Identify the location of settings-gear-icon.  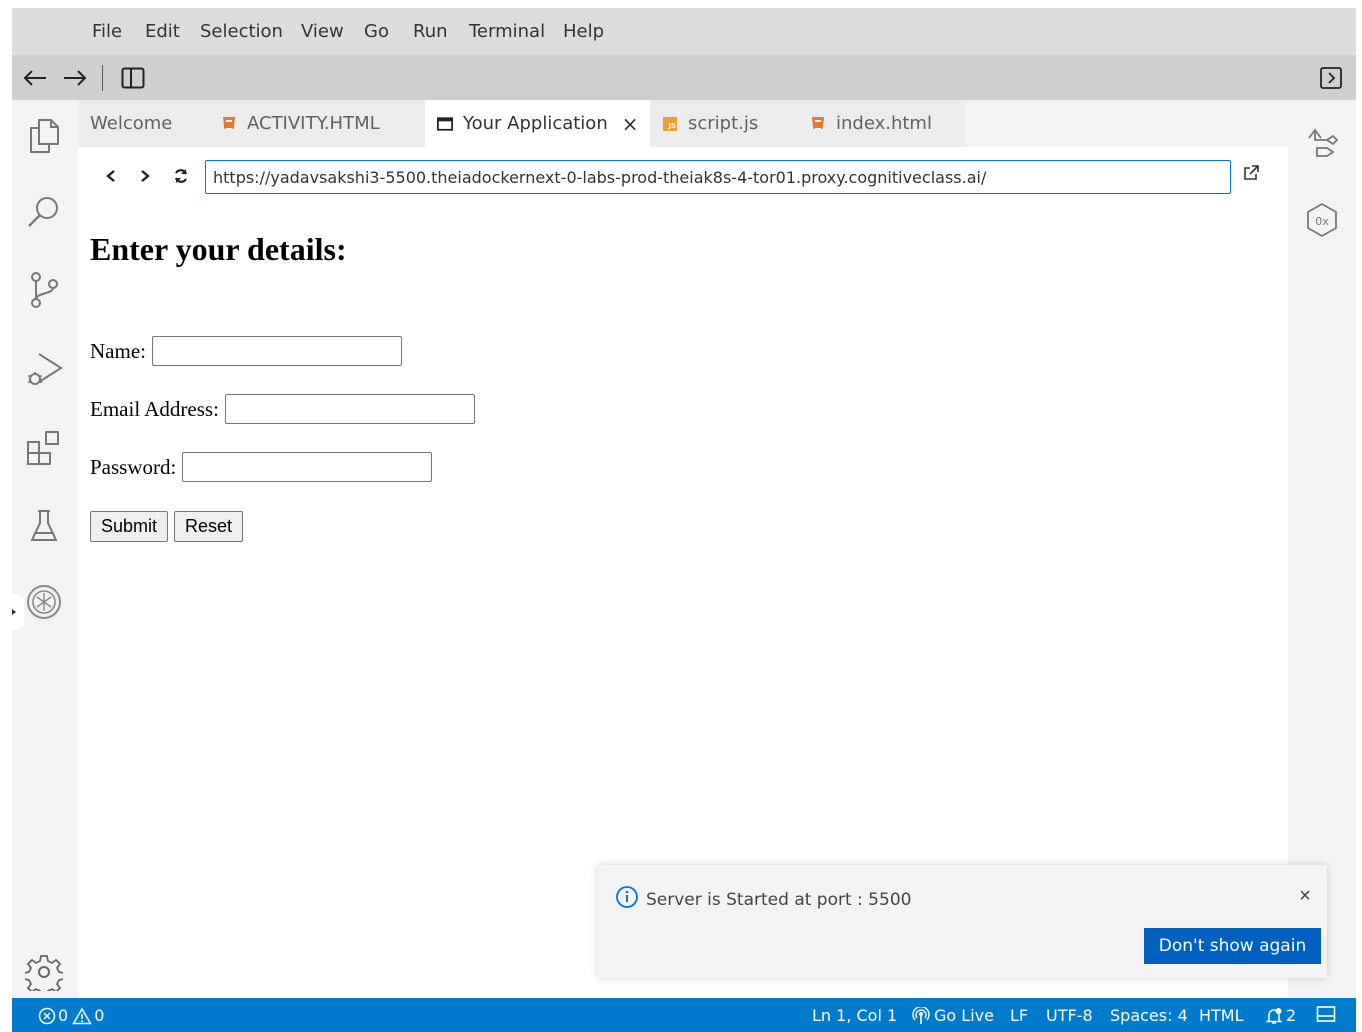
(44, 972).